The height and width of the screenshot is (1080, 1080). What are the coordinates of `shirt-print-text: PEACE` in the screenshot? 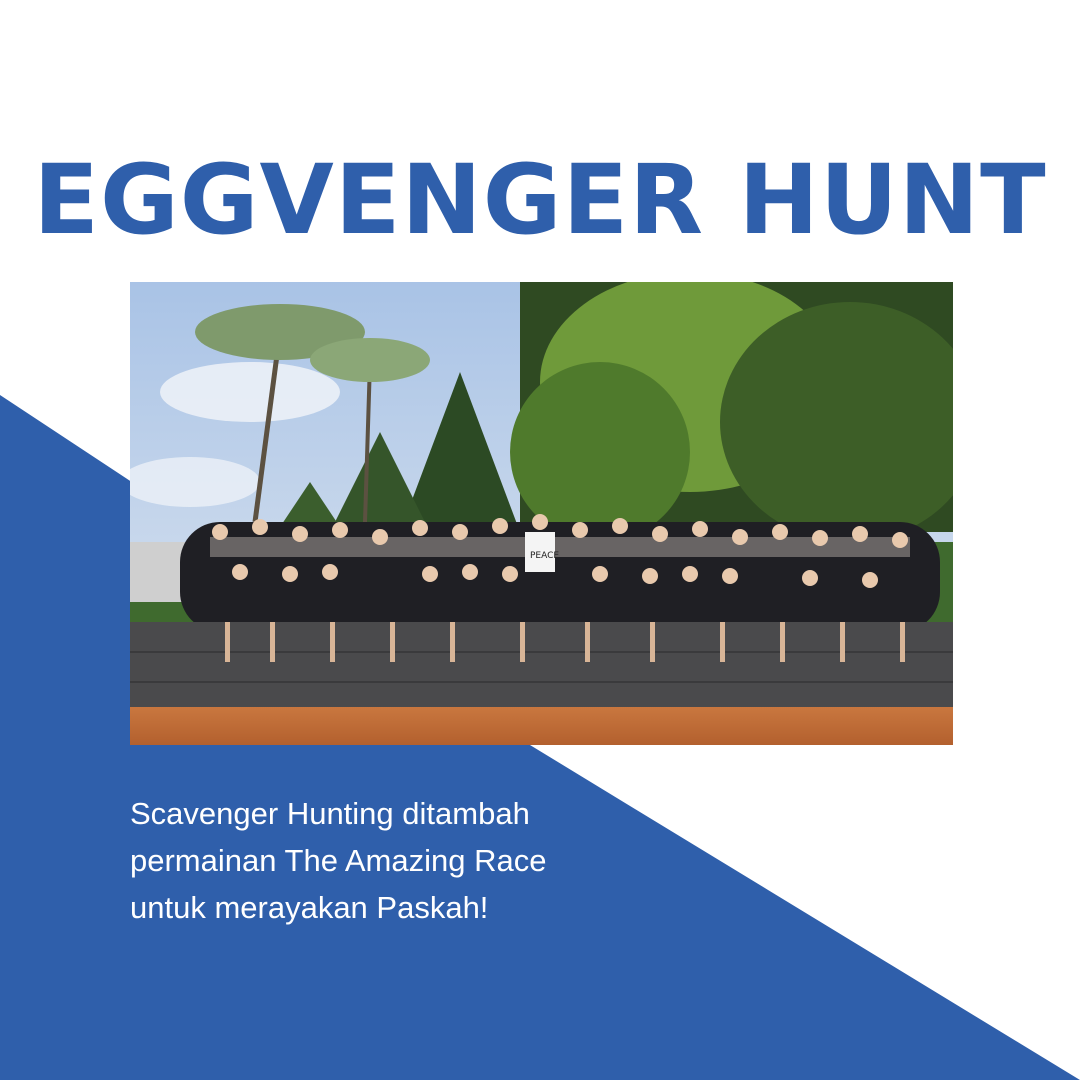 It's located at (544, 556).